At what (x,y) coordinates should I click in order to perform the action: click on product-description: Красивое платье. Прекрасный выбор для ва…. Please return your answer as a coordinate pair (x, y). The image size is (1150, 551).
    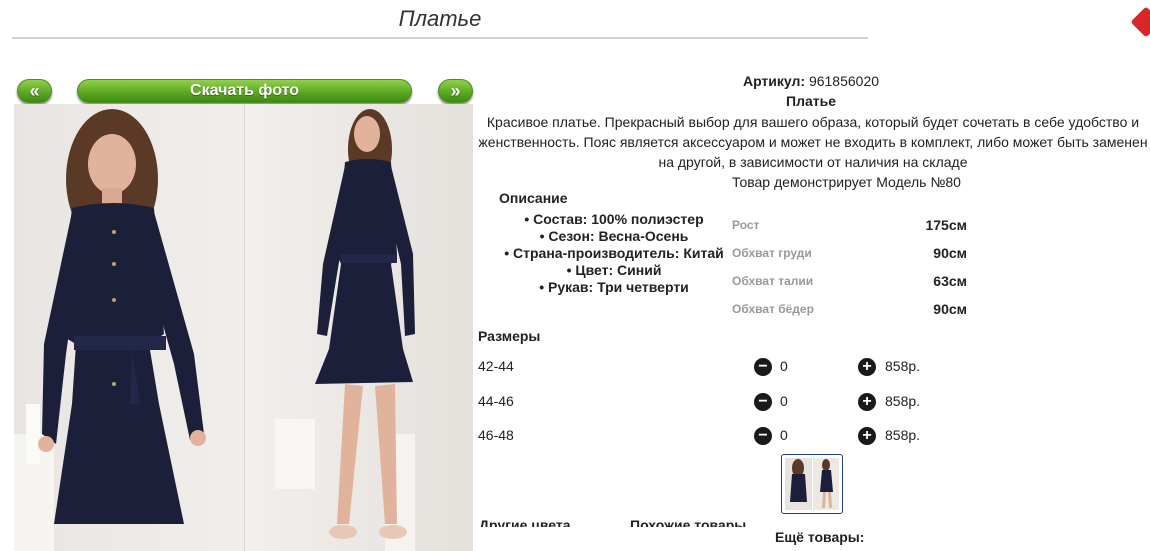
    Looking at the image, I should click on (813, 142).